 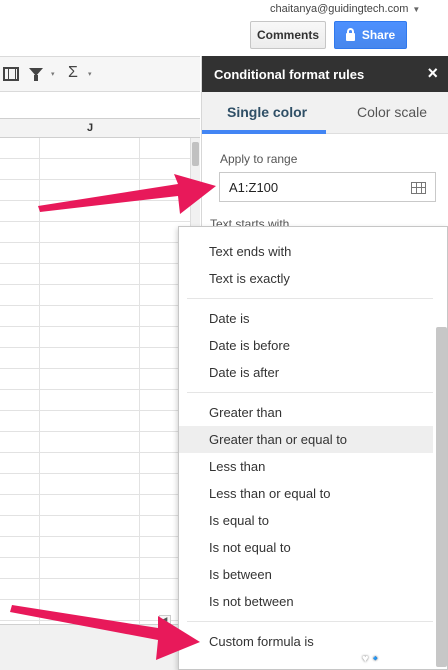 I want to click on tab-single-color: Single color, so click(x=267, y=112).